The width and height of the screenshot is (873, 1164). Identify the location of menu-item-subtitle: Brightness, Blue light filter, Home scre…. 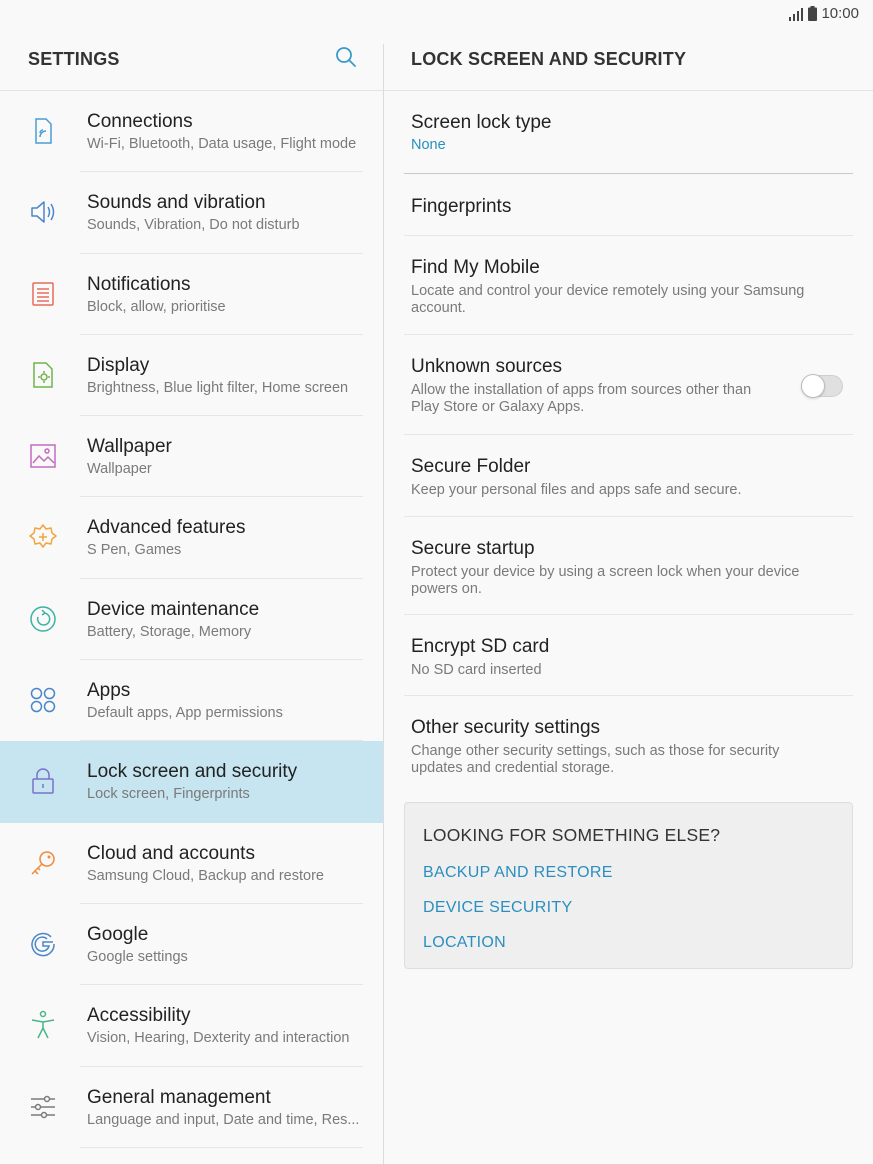
(218, 387).